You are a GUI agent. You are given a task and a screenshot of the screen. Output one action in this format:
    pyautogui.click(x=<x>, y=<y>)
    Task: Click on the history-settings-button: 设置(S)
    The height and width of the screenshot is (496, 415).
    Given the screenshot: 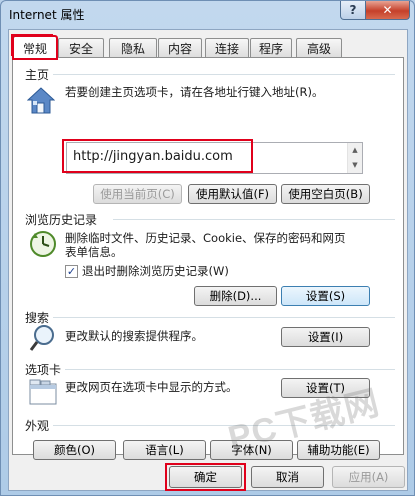 What is the action you would take?
    pyautogui.click(x=325, y=296)
    